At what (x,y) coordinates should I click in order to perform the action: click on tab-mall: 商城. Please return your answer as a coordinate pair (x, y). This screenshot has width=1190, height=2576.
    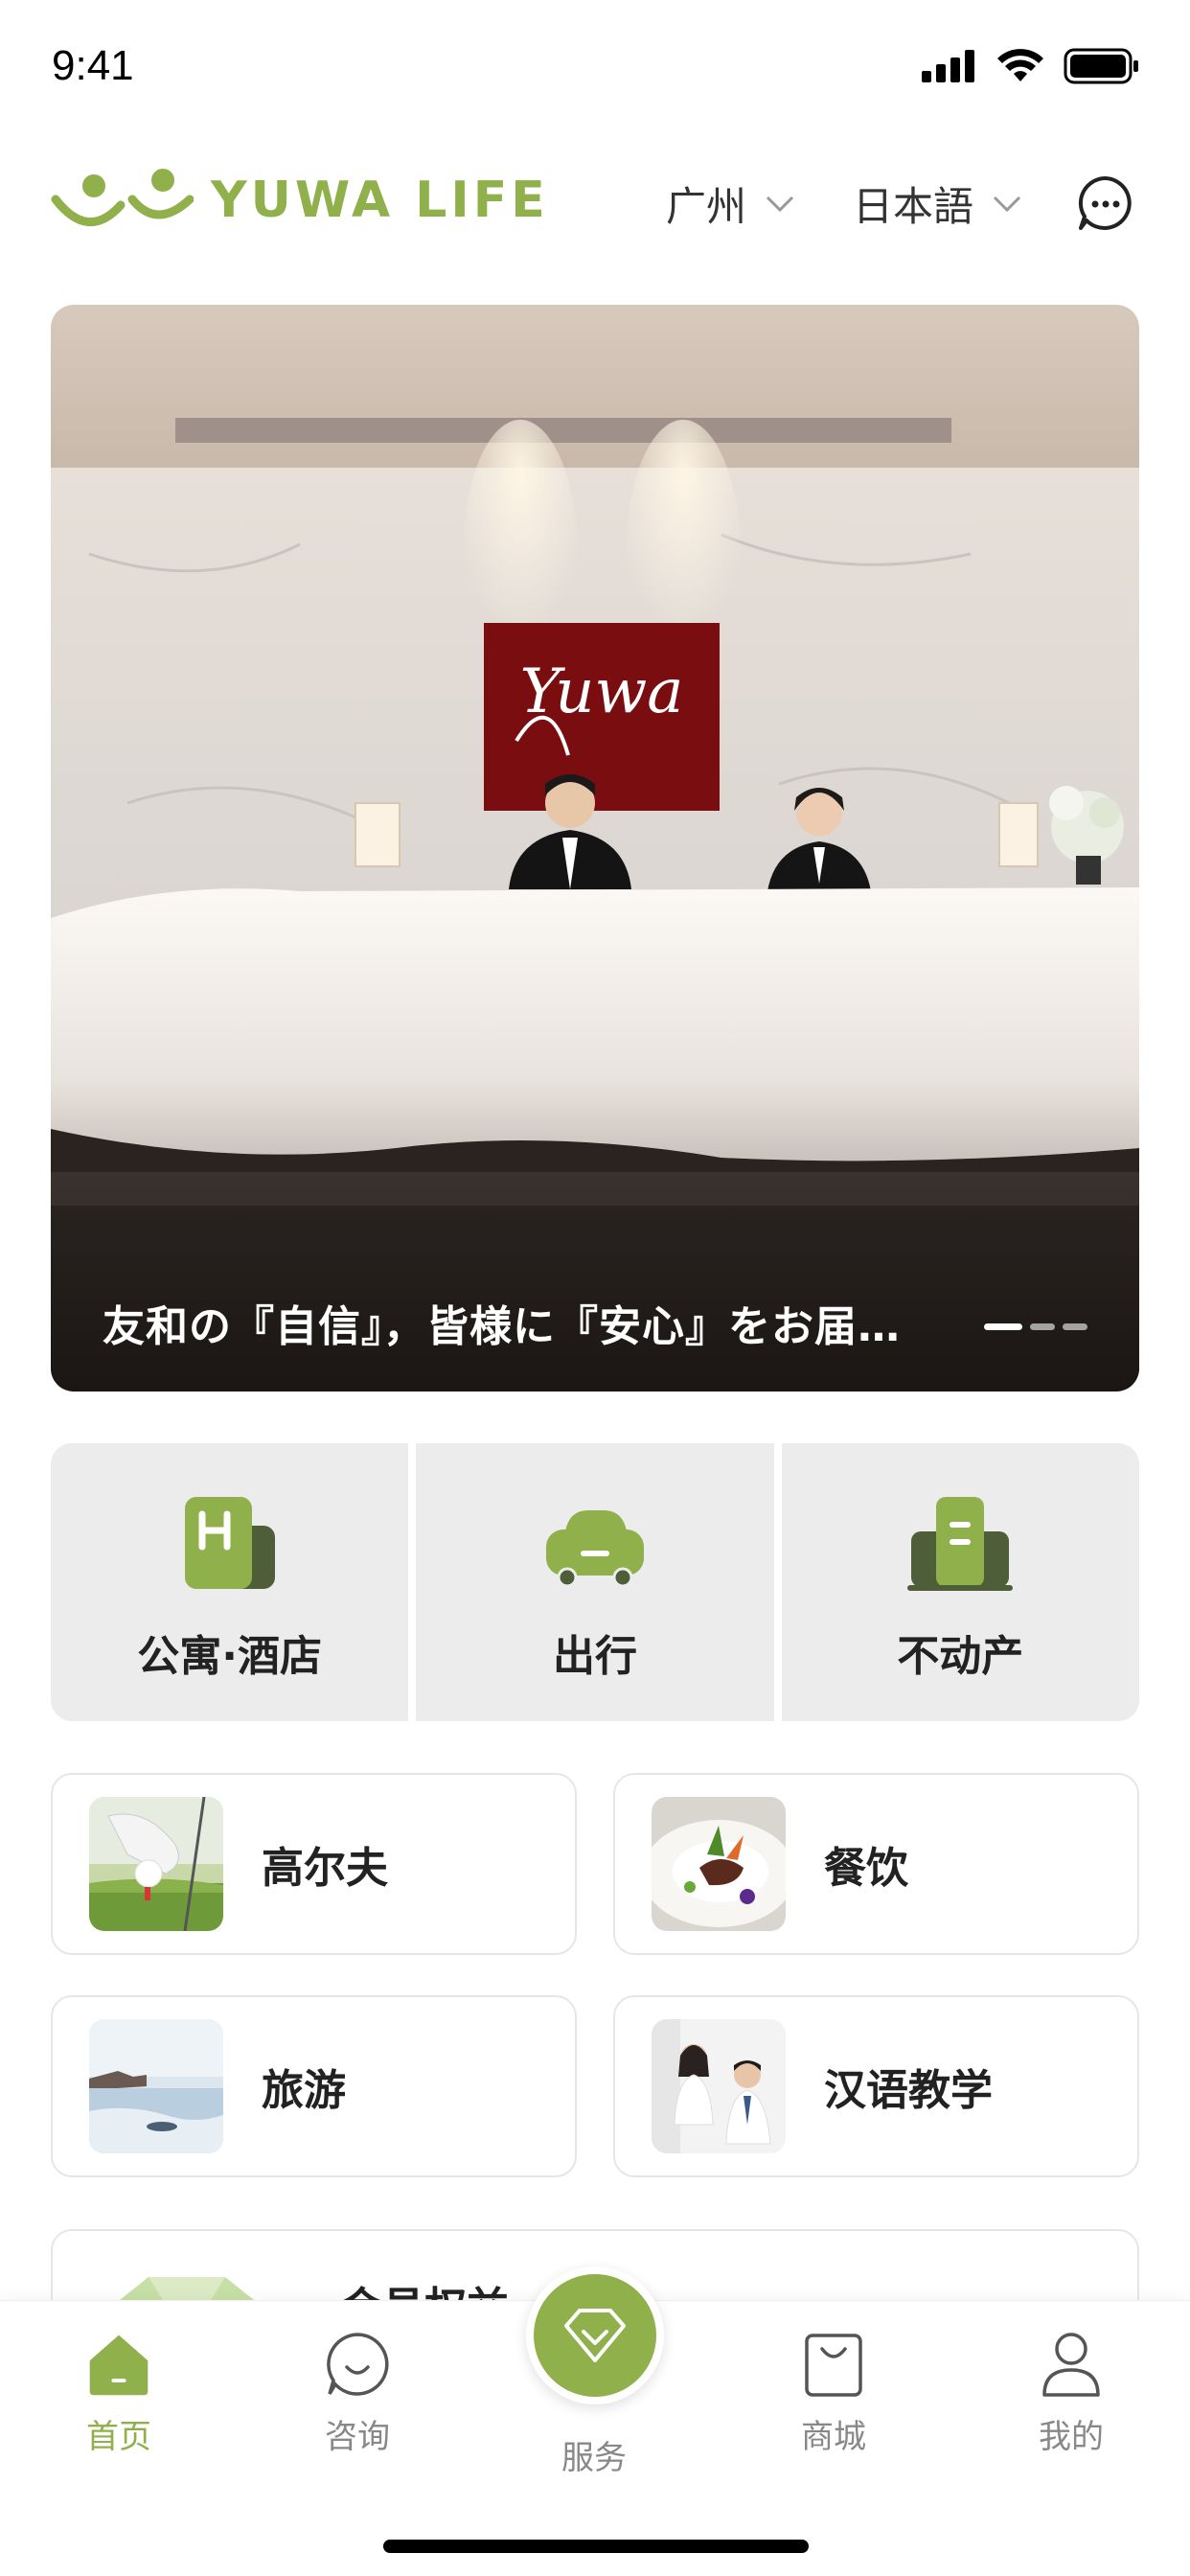
    Looking at the image, I should click on (834, 2393).